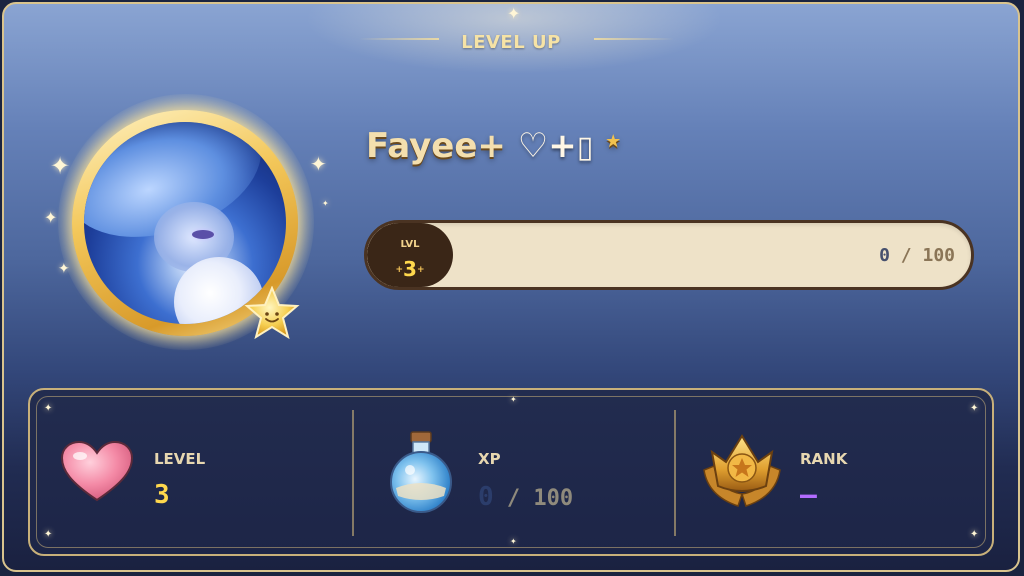 This screenshot has width=1024, height=576. Describe the element at coordinates (541, 146) in the screenshot. I see `player-name-suffix: ♡+` at that location.